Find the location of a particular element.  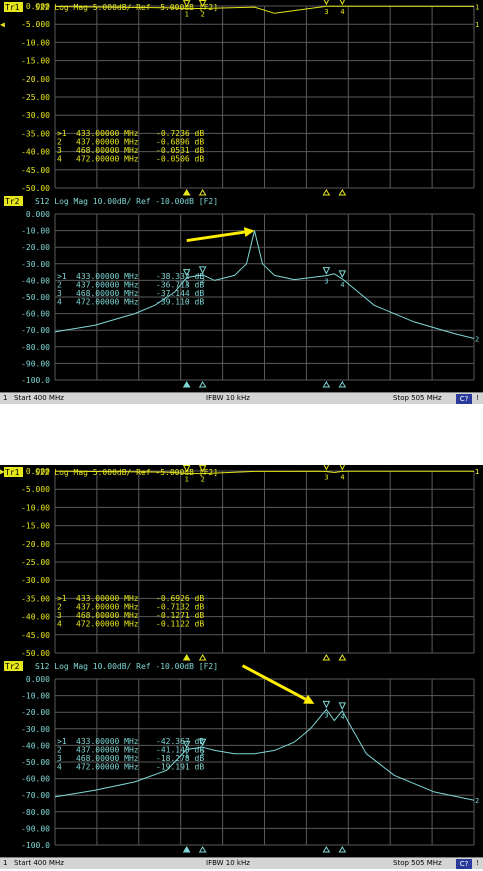

y-tick-label: -45.00 is located at coordinates (35, 170).